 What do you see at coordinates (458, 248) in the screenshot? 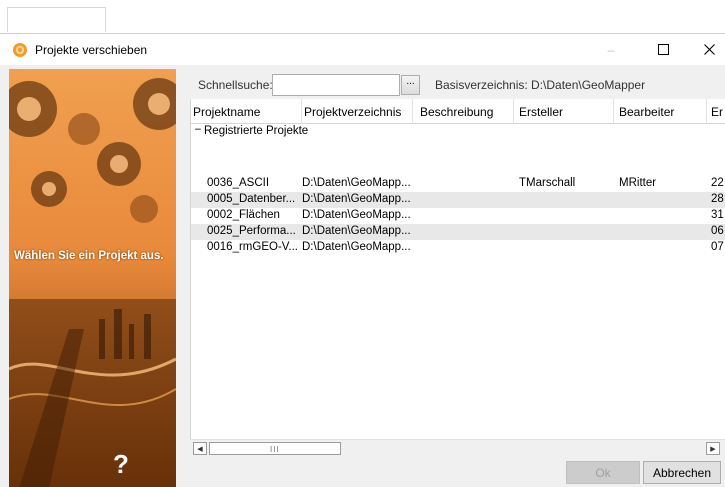
I see `table-row: 0016_rmGEO-V... D:\Daten\GeoMapp... 07` at bounding box center [458, 248].